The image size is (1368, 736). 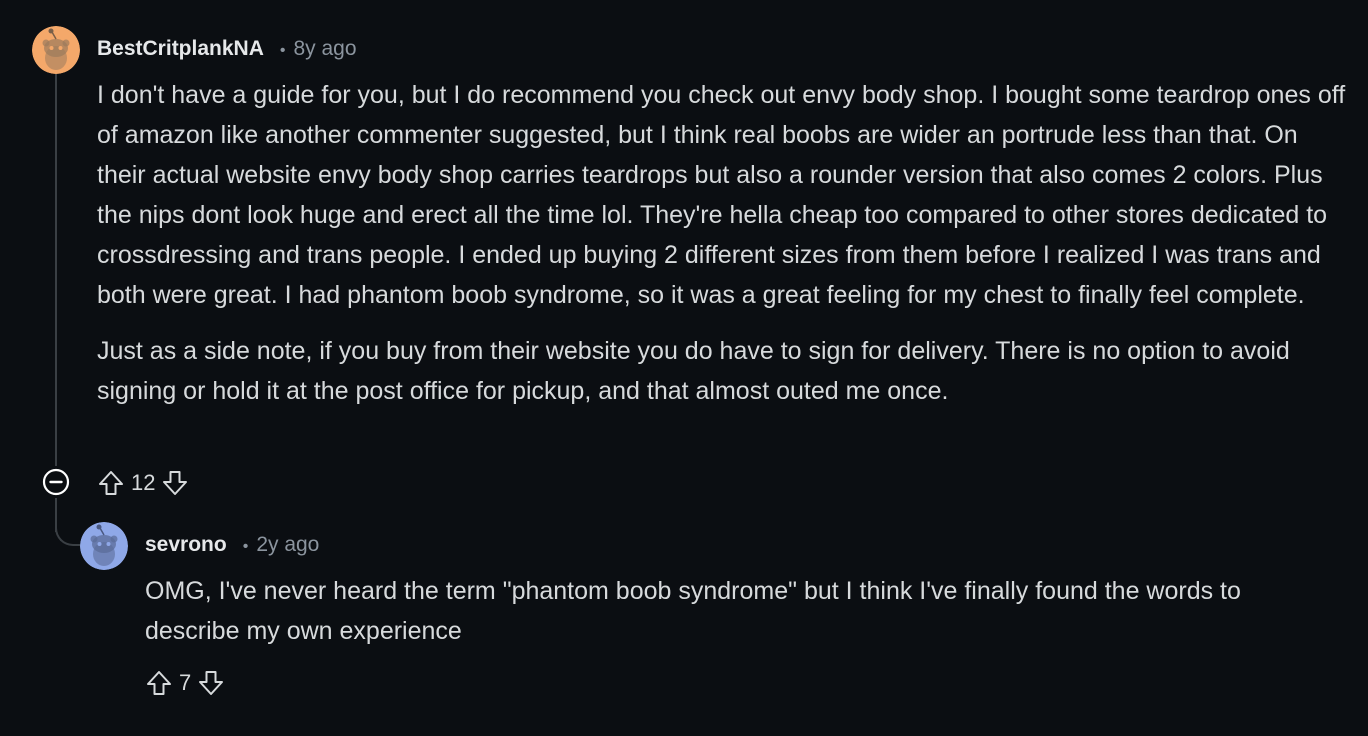 I want to click on vote-bar: 12, so click(x=143, y=483).